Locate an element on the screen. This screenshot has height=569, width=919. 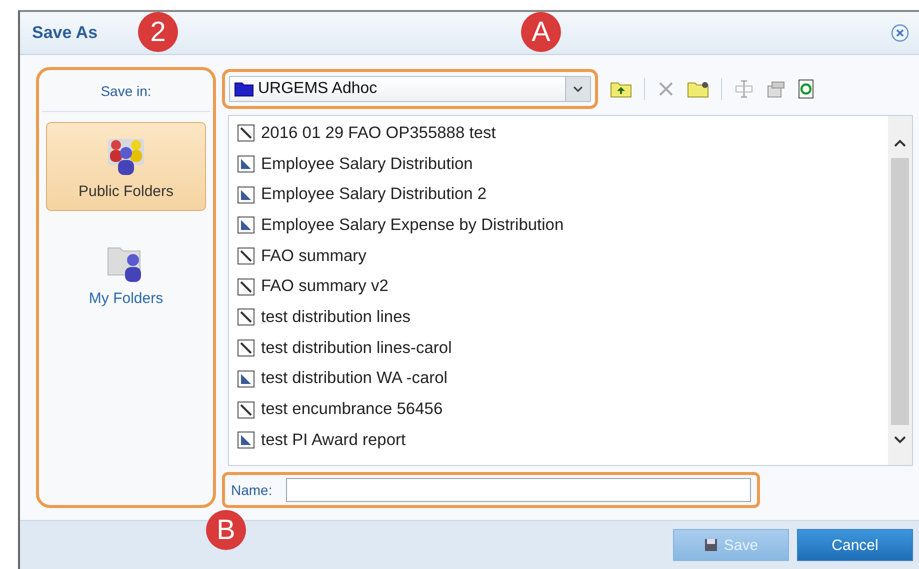
file-item: test encumbrance 56456 is located at coordinates (558, 409).